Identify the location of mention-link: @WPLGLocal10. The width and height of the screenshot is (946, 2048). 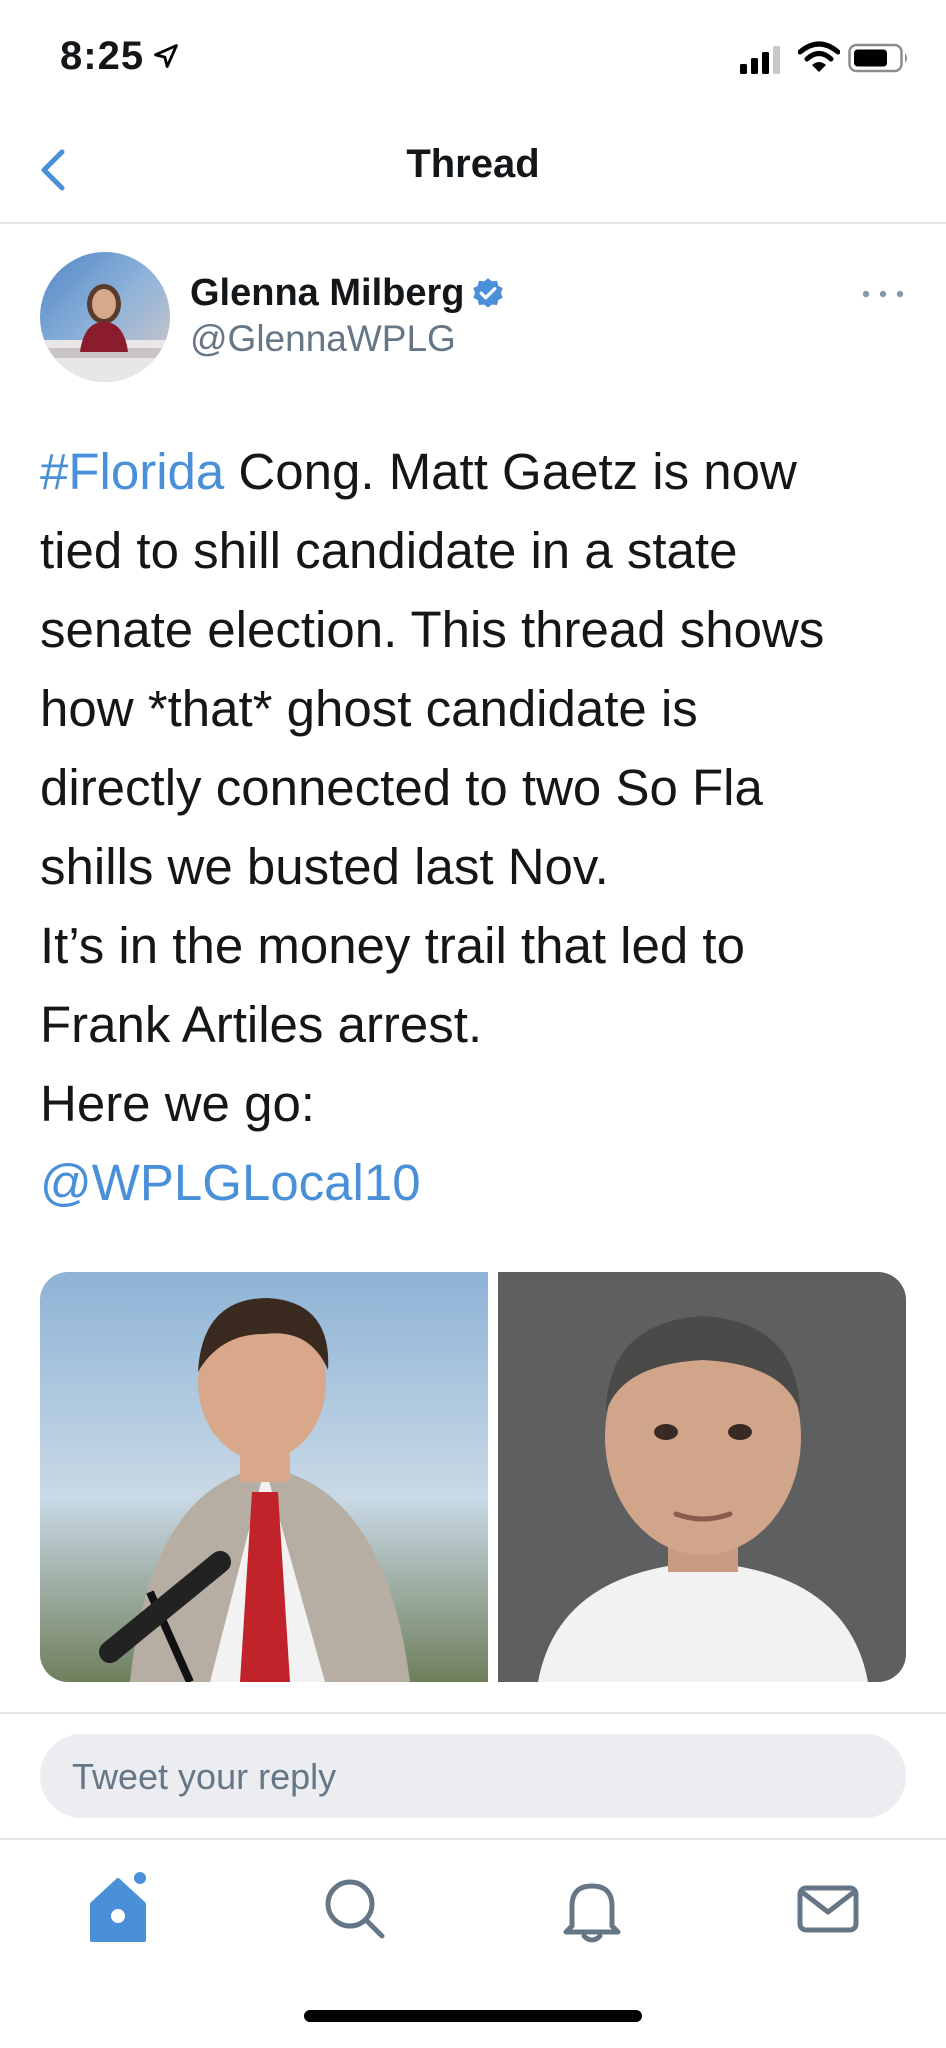
(230, 1182).